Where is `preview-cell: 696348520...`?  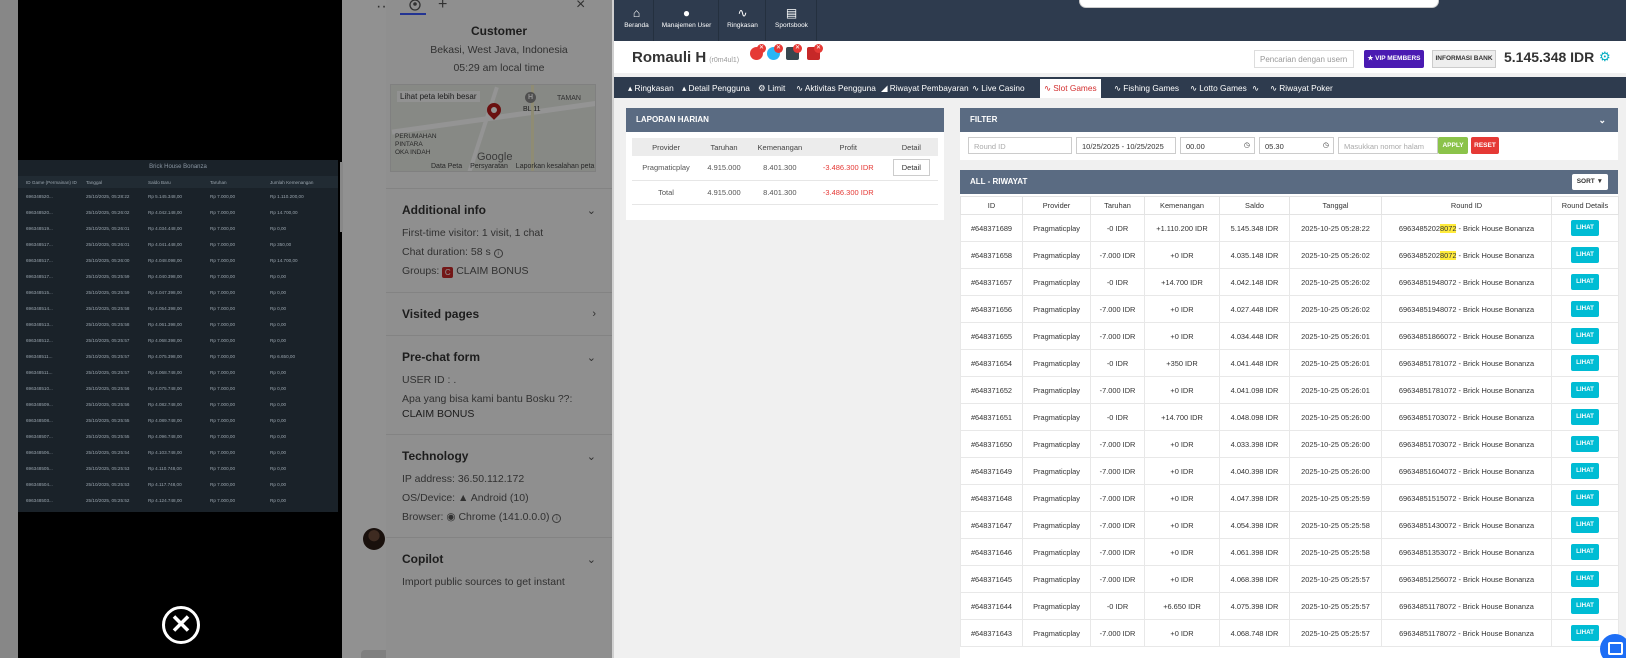
preview-cell: 696348520... is located at coordinates (39, 196).